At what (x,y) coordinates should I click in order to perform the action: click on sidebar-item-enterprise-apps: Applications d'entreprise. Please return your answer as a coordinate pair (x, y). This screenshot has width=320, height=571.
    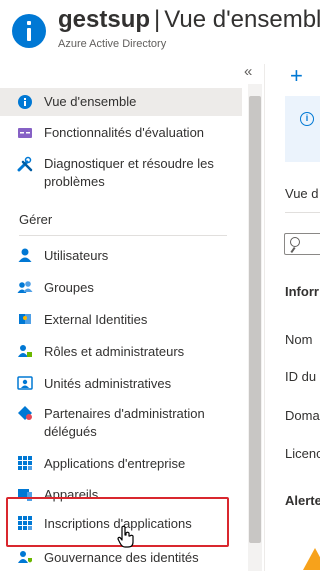
    Looking at the image, I should click on (121, 465).